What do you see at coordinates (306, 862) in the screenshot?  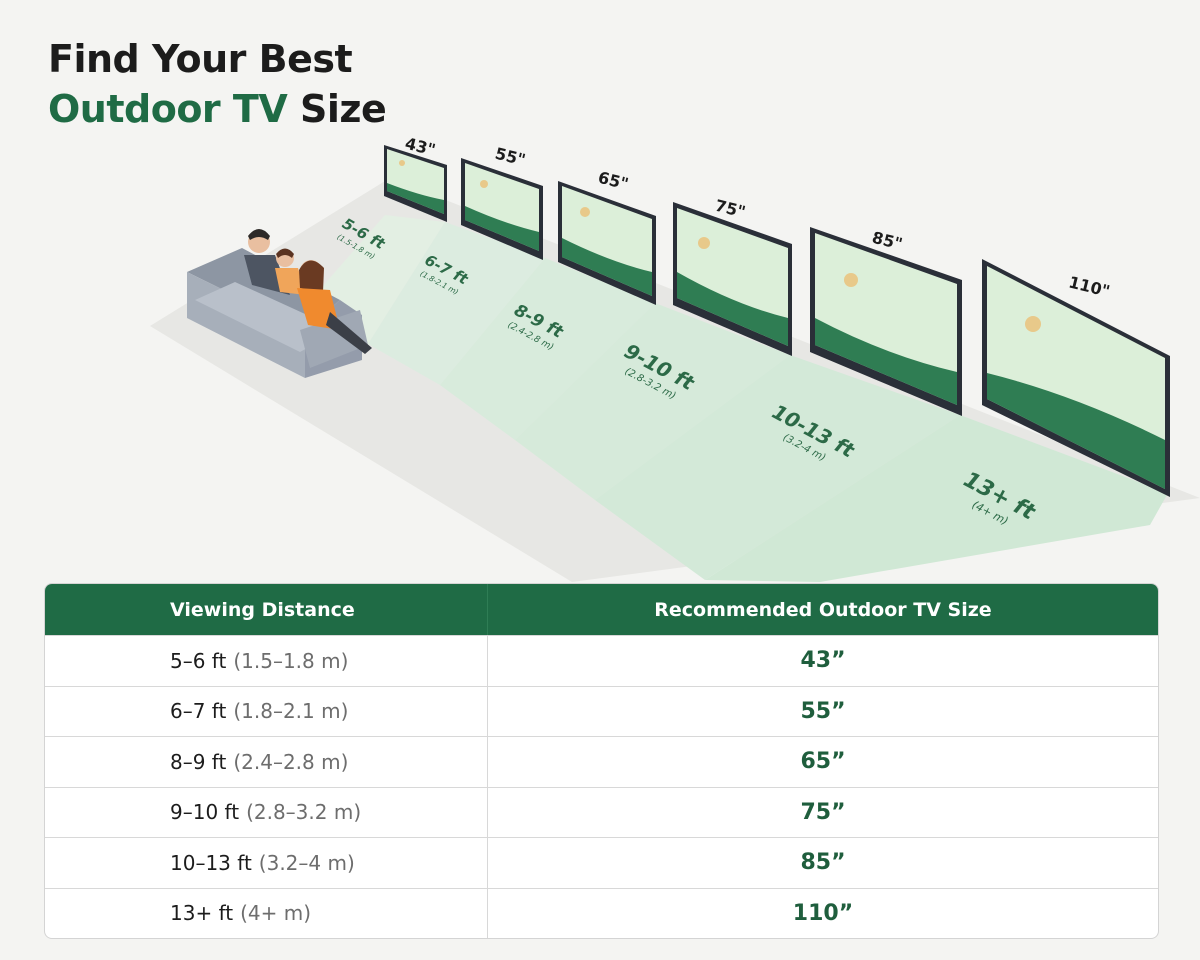 I see `distance-metric: (3.2–4 m)` at bounding box center [306, 862].